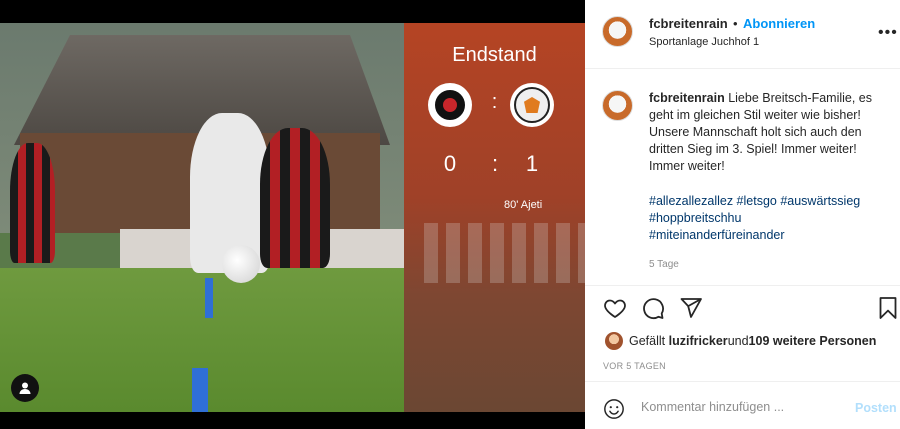 The width and height of the screenshot is (900, 429). I want to click on comment-input, so click(736, 407).